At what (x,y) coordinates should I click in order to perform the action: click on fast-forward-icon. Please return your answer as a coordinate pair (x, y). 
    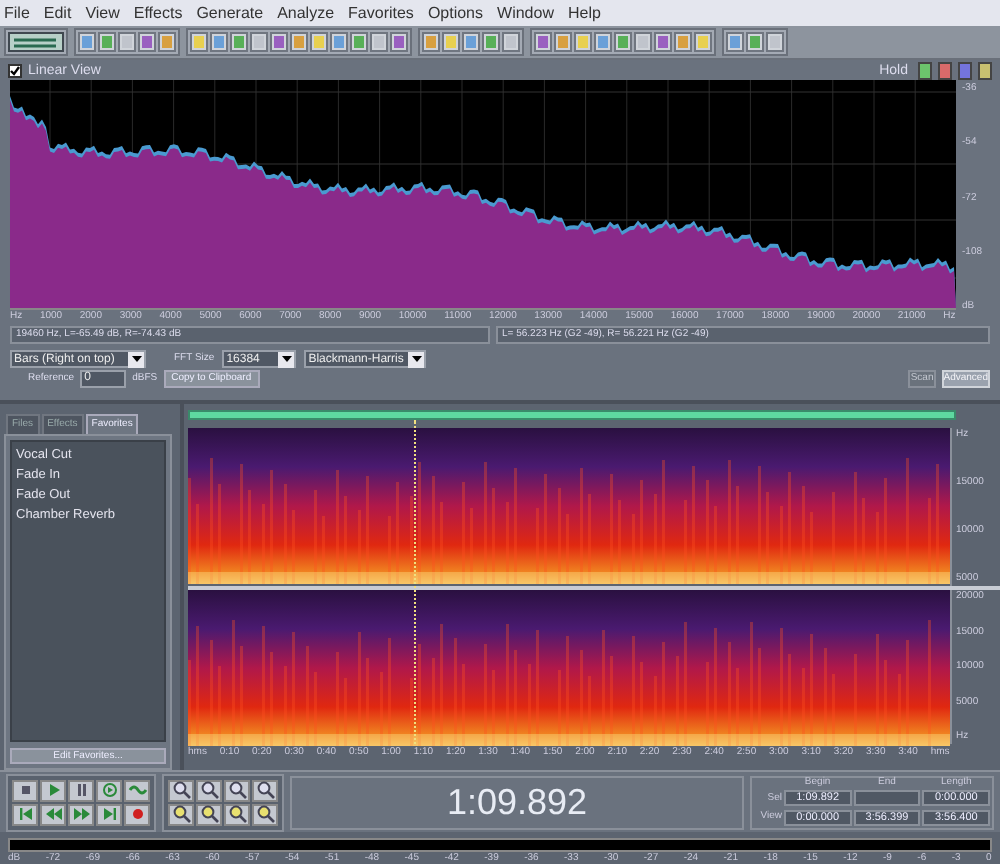
    Looking at the image, I should click on (81, 814).